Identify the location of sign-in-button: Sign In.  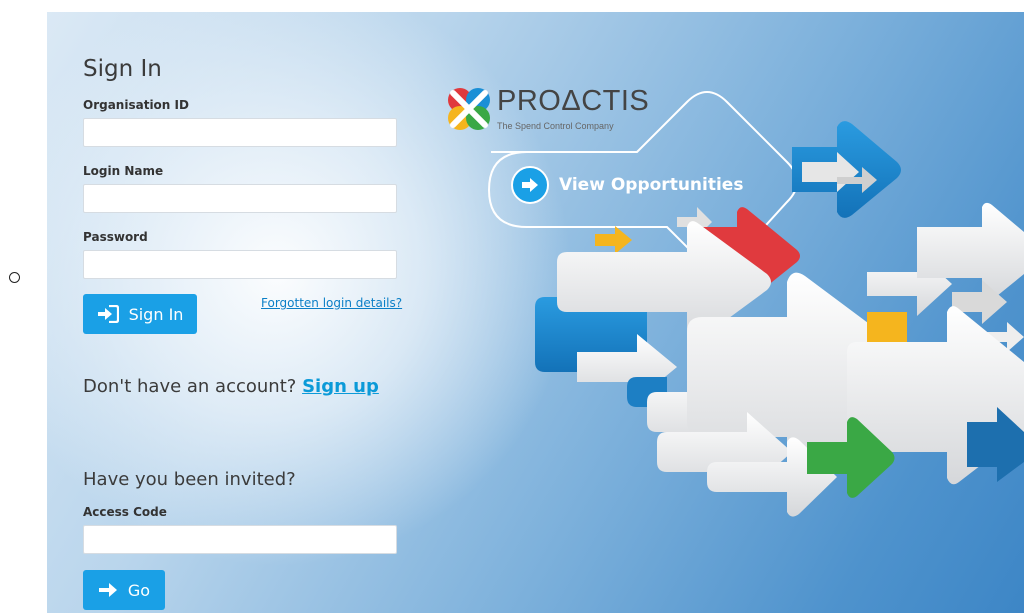
(140, 314).